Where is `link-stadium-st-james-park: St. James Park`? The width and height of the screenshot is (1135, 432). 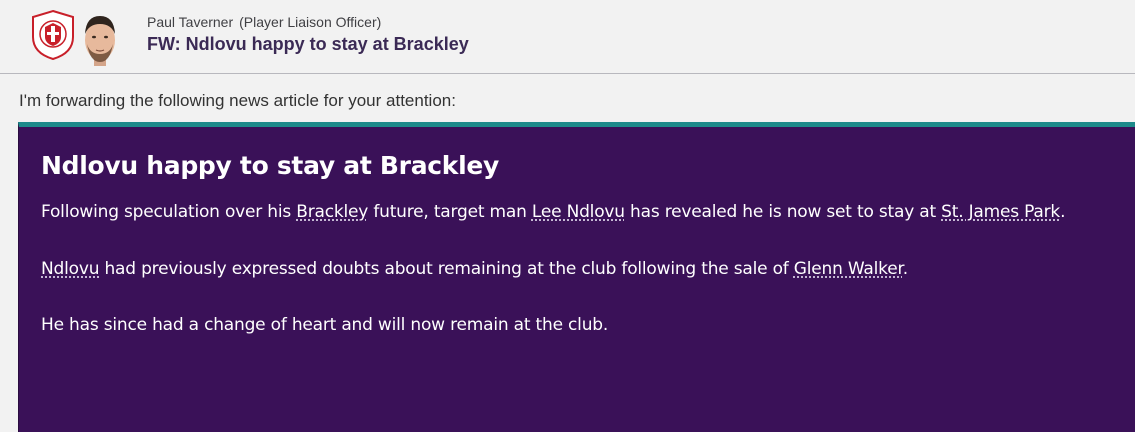
link-stadium-st-james-park: St. James Park is located at coordinates (1000, 212).